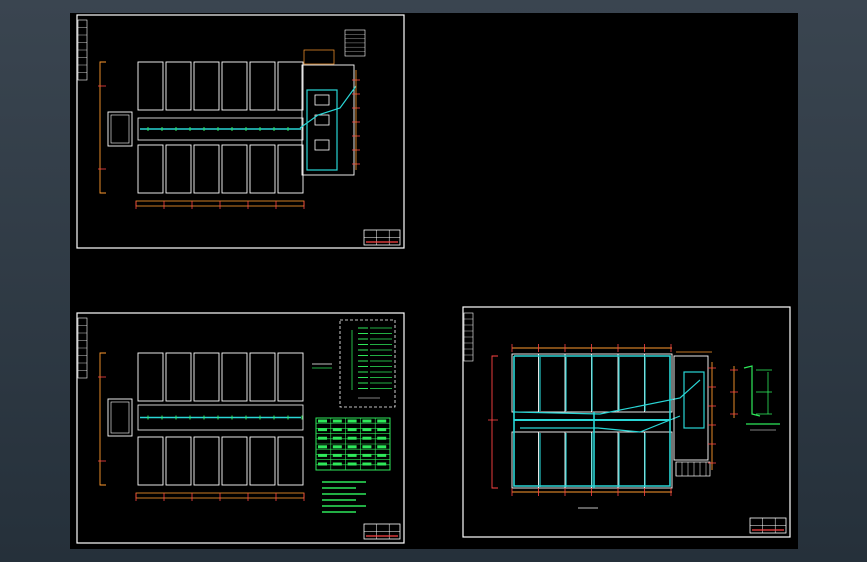 Image resolution: width=867 pixels, height=562 pixels. What do you see at coordinates (353, 444) in the screenshot?
I see `equipment-table` at bounding box center [353, 444].